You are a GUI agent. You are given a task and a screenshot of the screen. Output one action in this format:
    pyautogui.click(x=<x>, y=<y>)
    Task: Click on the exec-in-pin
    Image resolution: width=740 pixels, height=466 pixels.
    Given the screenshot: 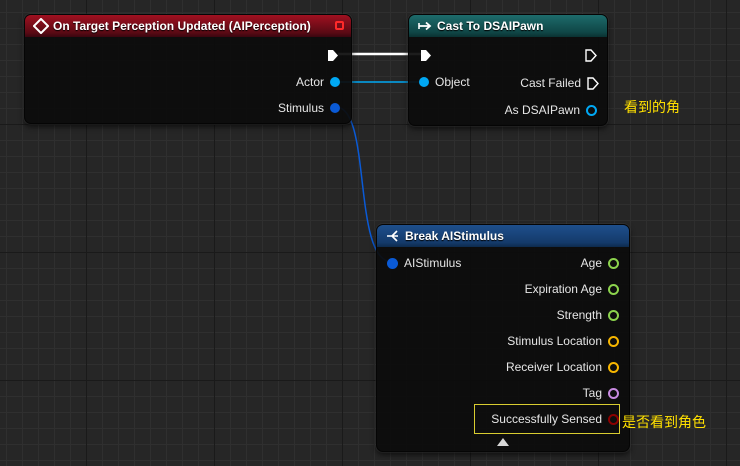 What is the action you would take?
    pyautogui.click(x=425, y=55)
    